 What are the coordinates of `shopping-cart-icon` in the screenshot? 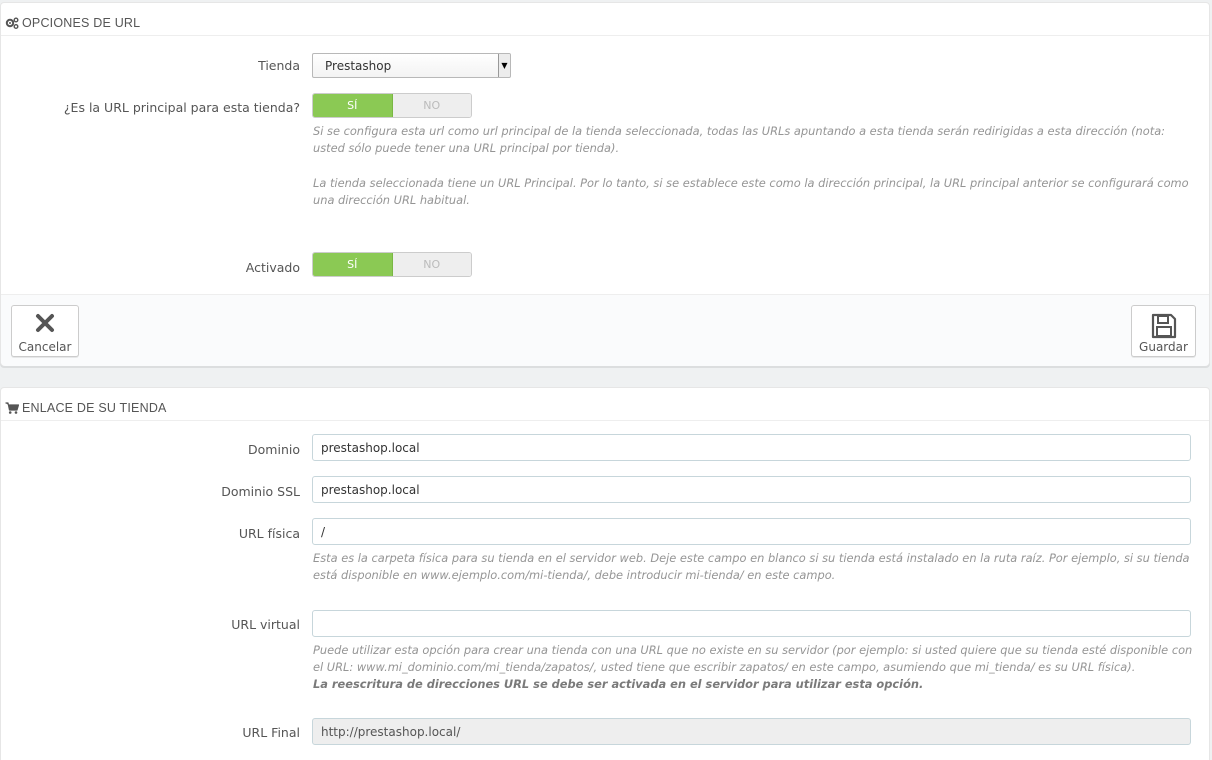 It's located at (12, 408).